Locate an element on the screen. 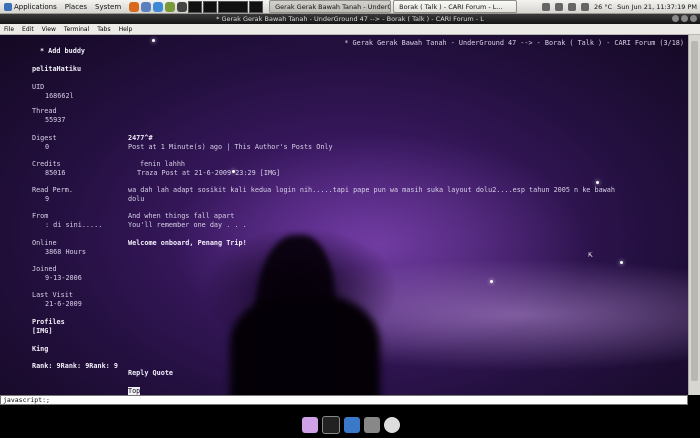  signature-line: You'll remember one day . . . is located at coordinates (187, 225).